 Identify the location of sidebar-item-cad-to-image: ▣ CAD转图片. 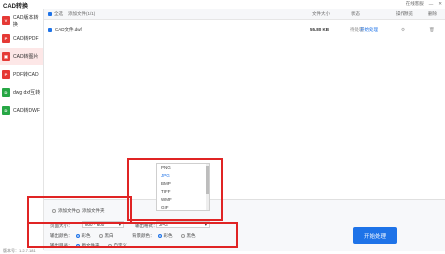
(21, 56).